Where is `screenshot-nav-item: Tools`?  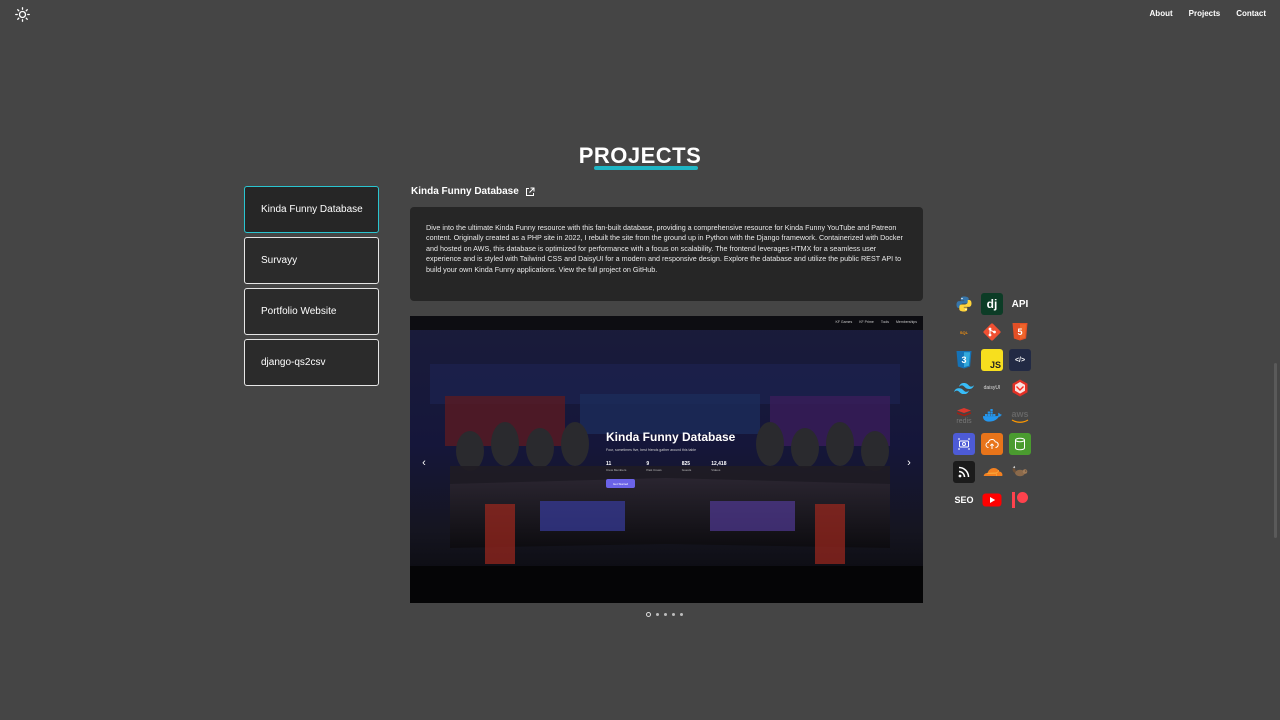
screenshot-nav-item: Tools is located at coordinates (884, 322).